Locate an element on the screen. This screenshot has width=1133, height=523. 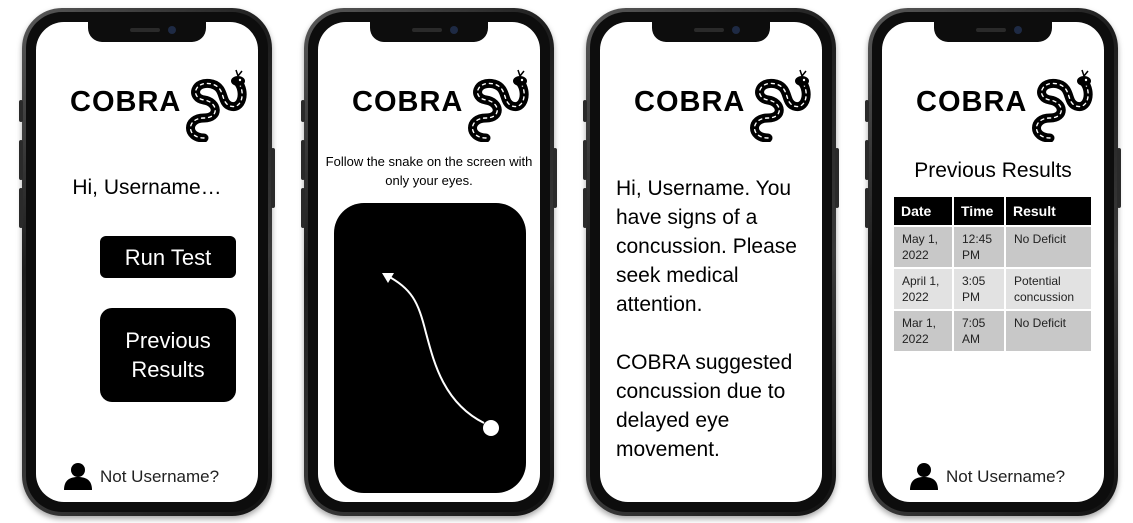
run-test-button: Run Test is located at coordinates (168, 257).